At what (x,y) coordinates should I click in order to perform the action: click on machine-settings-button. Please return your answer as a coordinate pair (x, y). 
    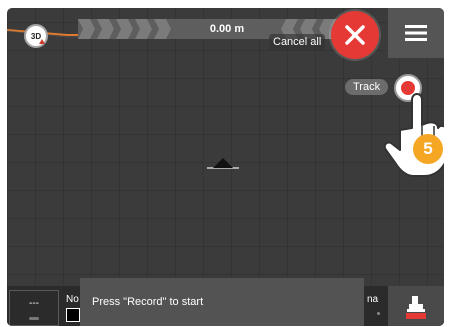
    Looking at the image, I should click on (416, 306).